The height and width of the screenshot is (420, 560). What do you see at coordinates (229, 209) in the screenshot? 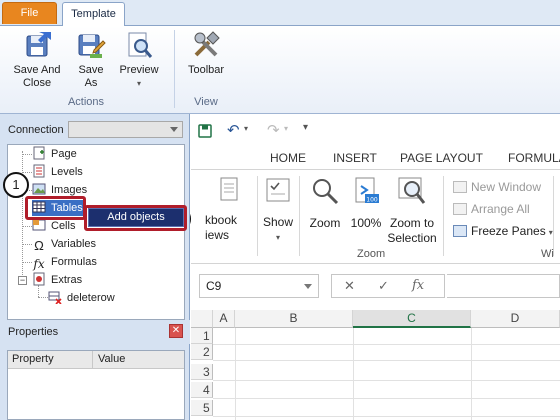
I see `workbook-views-button: kbook iews` at bounding box center [229, 209].